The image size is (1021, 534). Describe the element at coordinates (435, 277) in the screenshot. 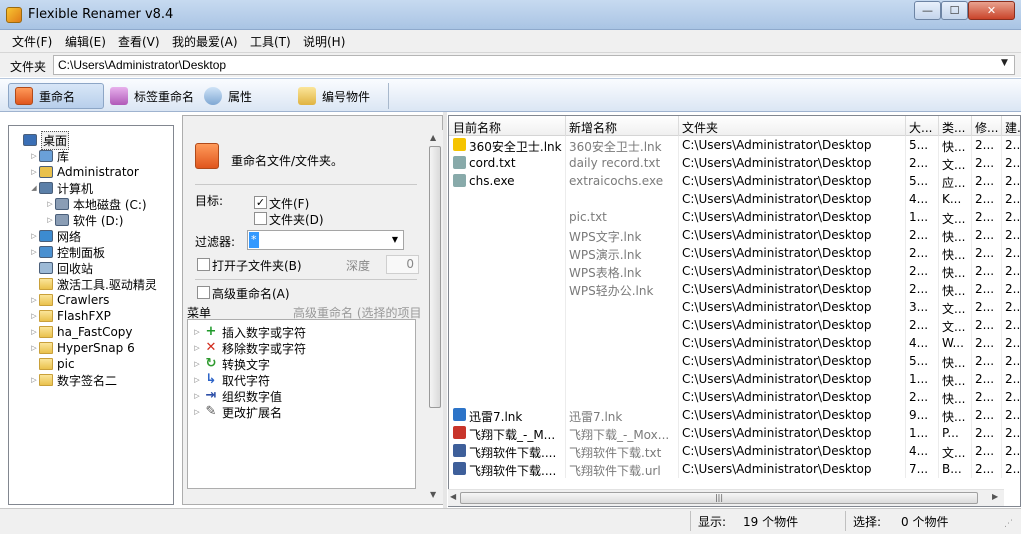

I see `scrollbar-thumb` at that location.